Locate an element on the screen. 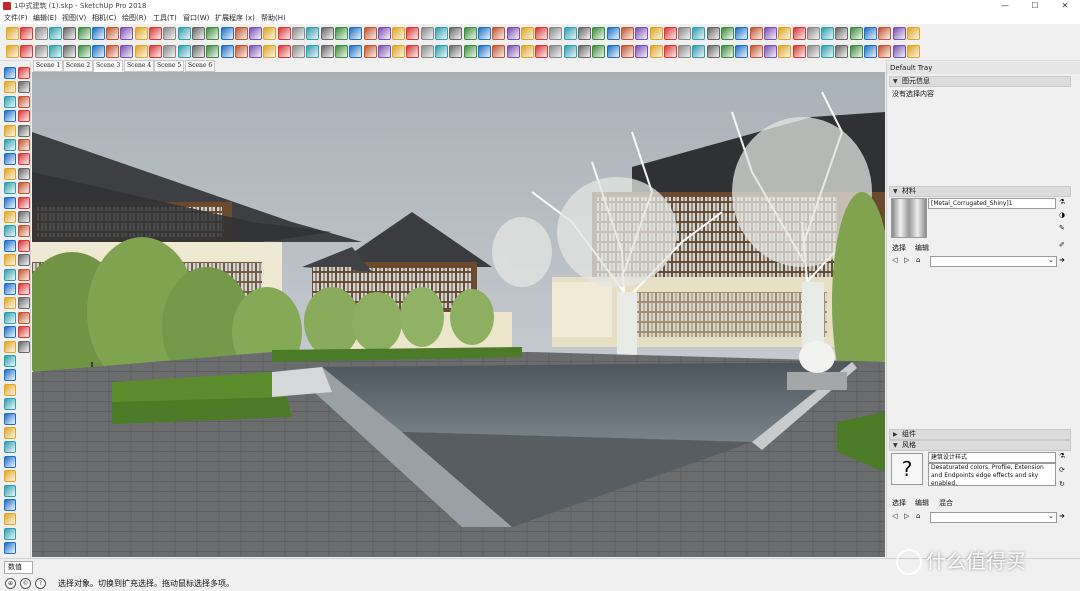 This screenshot has height=591, width=1080. scene-tab-3: Scene 3 is located at coordinates (108, 66).